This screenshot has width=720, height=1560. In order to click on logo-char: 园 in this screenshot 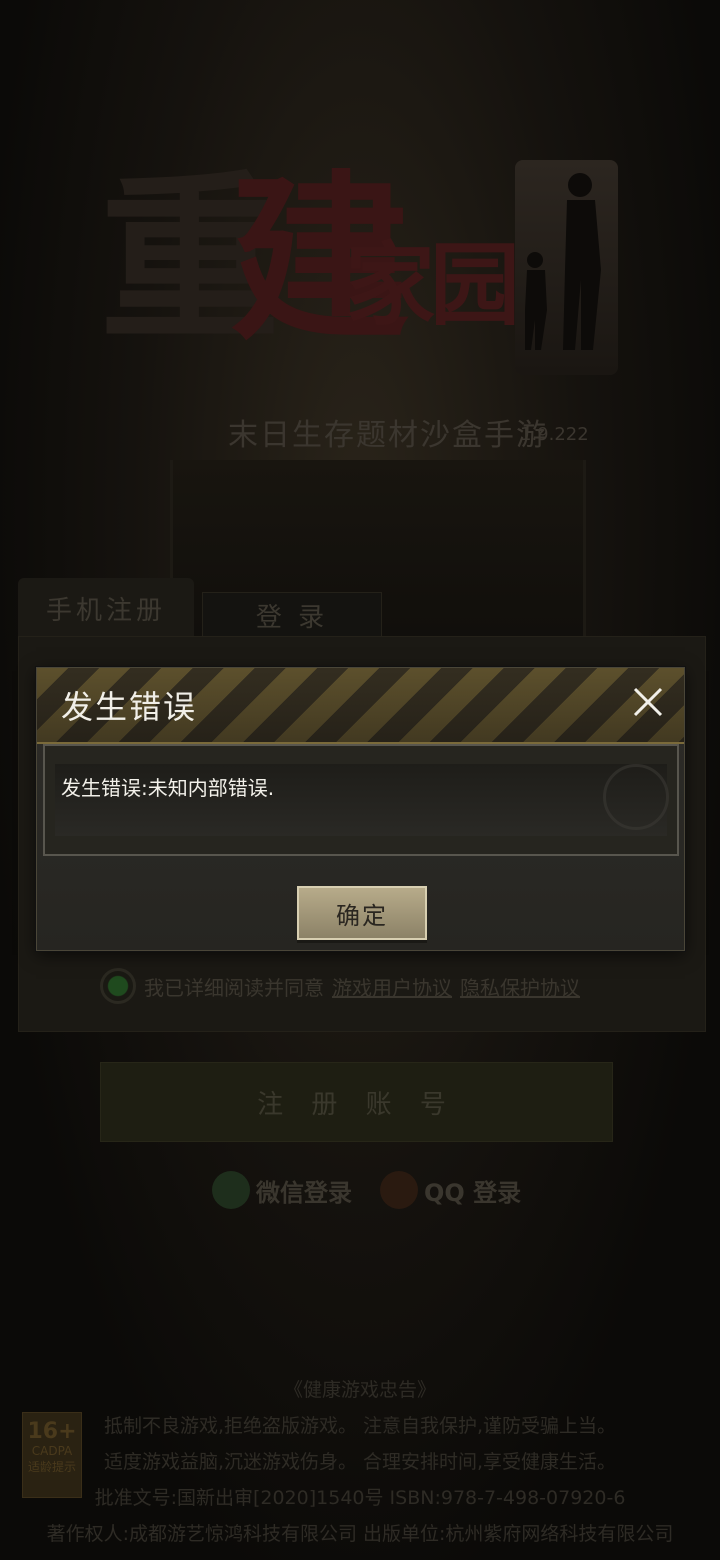, I will do `click(475, 285)`.